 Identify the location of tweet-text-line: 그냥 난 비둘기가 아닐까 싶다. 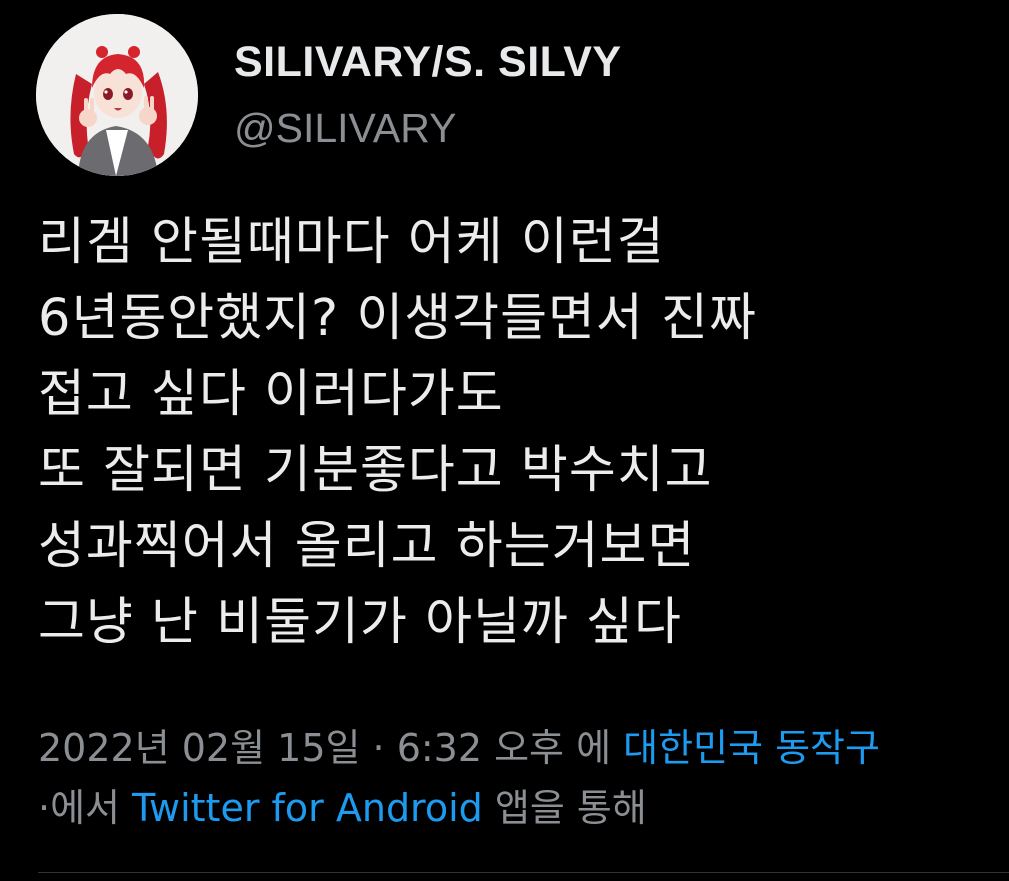
(360, 622).